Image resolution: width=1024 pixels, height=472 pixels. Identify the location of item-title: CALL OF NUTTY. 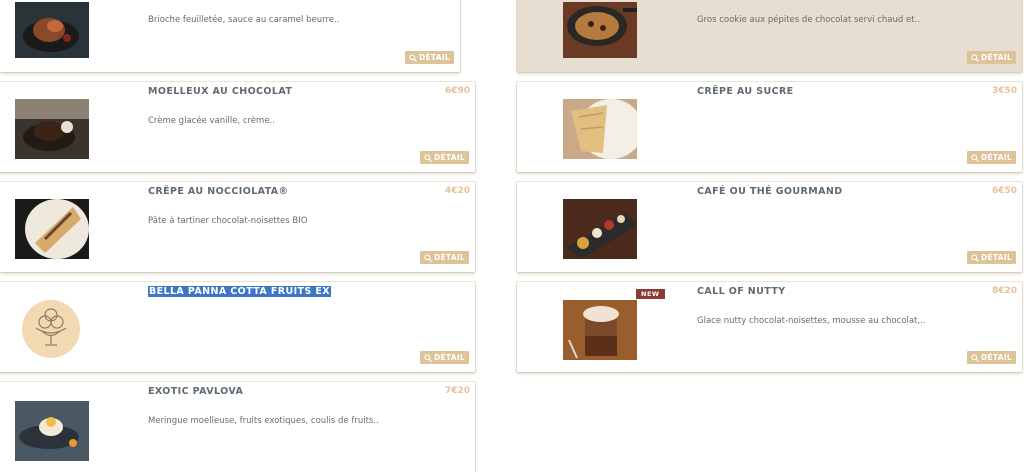
(741, 291).